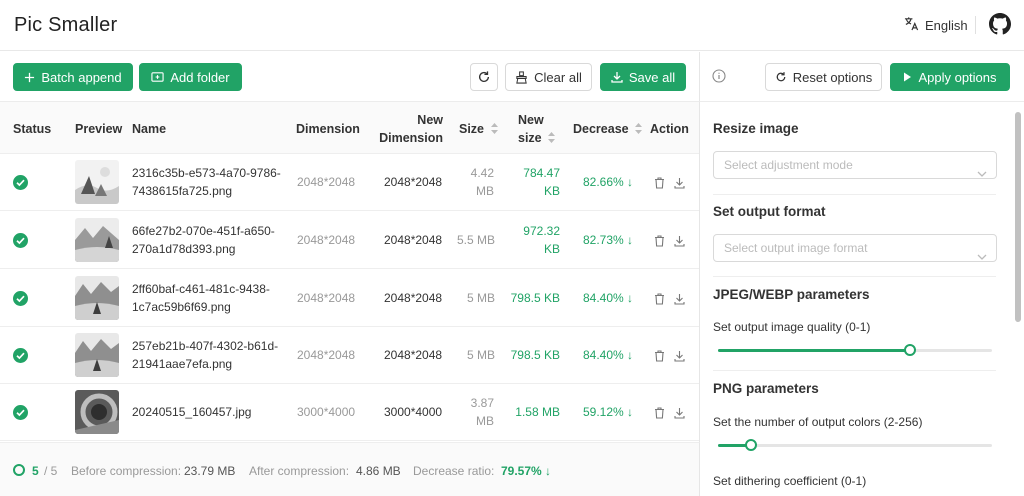 The width and height of the screenshot is (1024, 496). I want to click on refresh-button, so click(484, 77).